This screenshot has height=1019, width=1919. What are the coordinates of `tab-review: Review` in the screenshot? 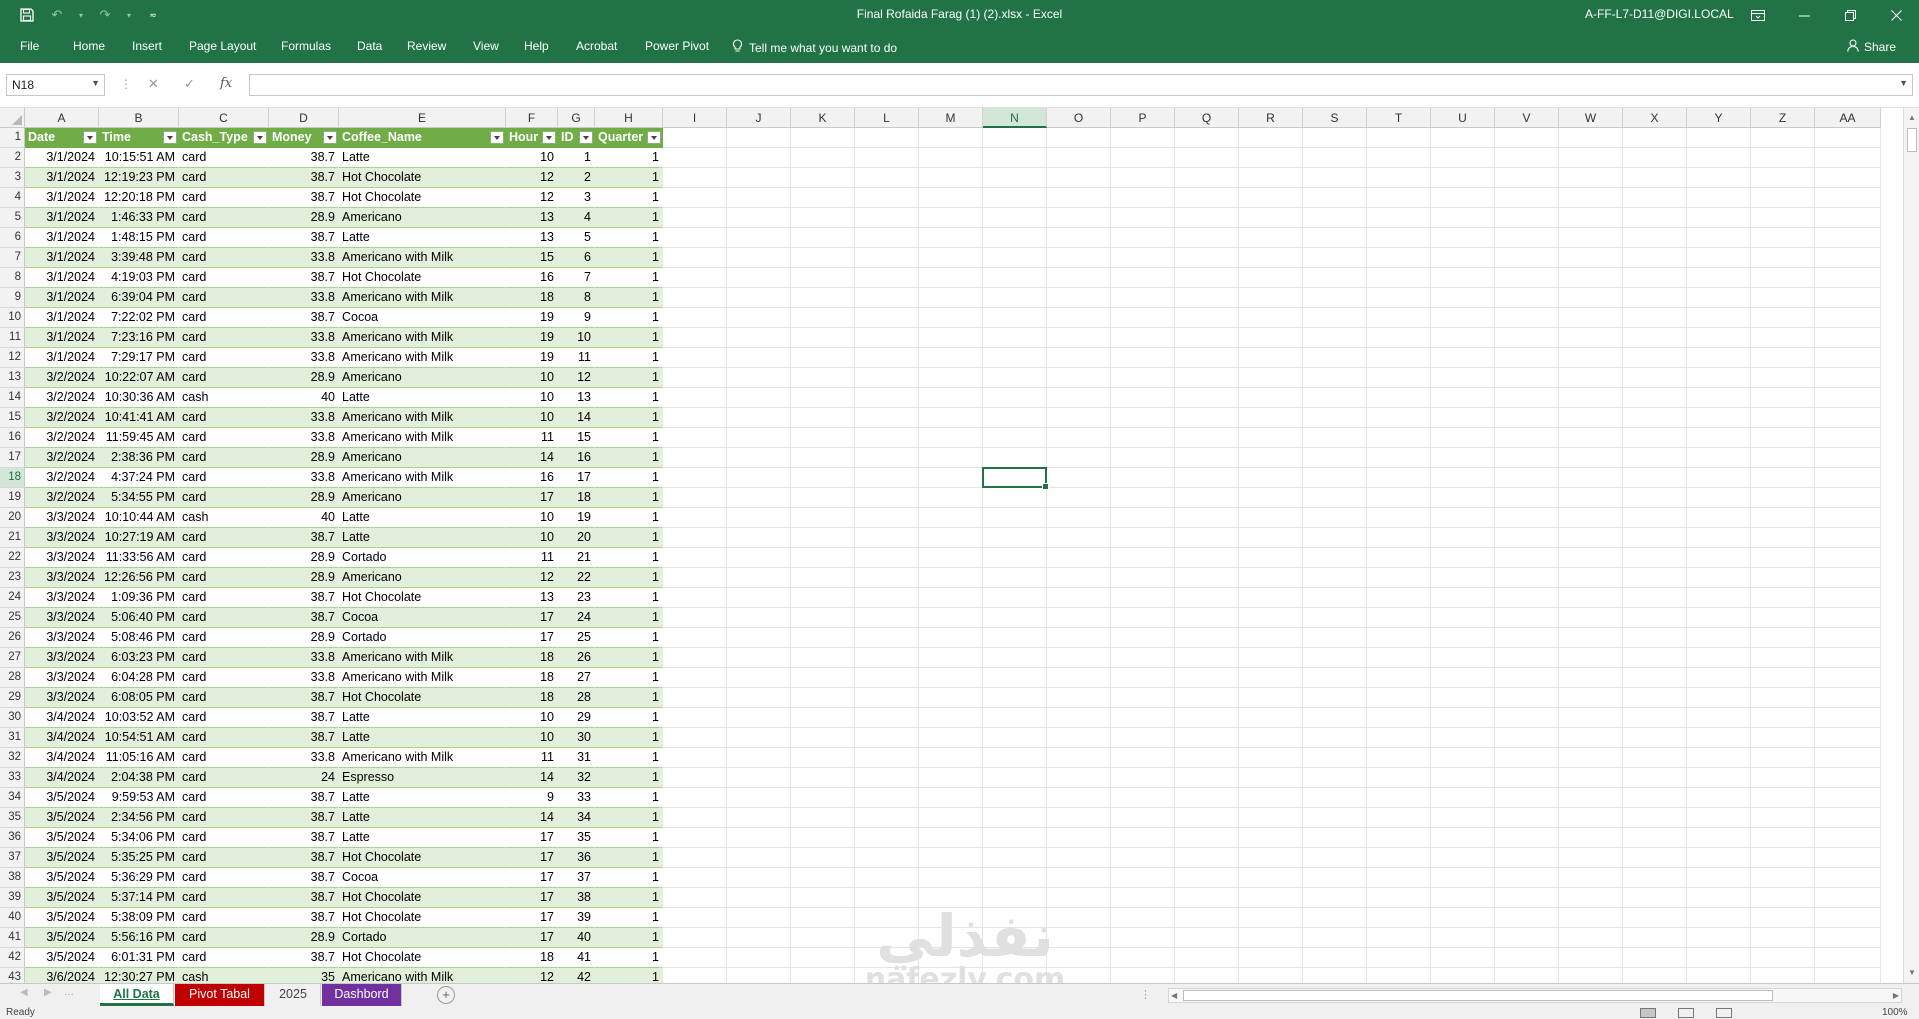 It's located at (426, 46).